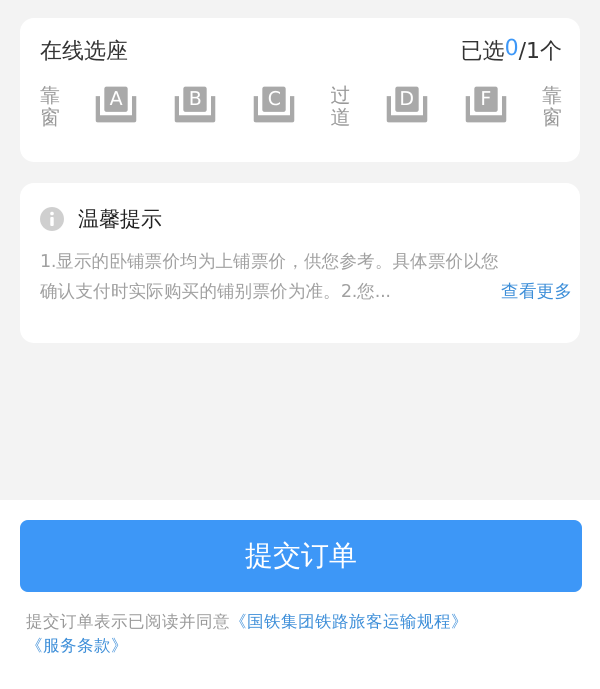 This screenshot has height=689, width=600. Describe the element at coordinates (77, 645) in the screenshot. I see `terms-link: 《服务条款》` at that location.